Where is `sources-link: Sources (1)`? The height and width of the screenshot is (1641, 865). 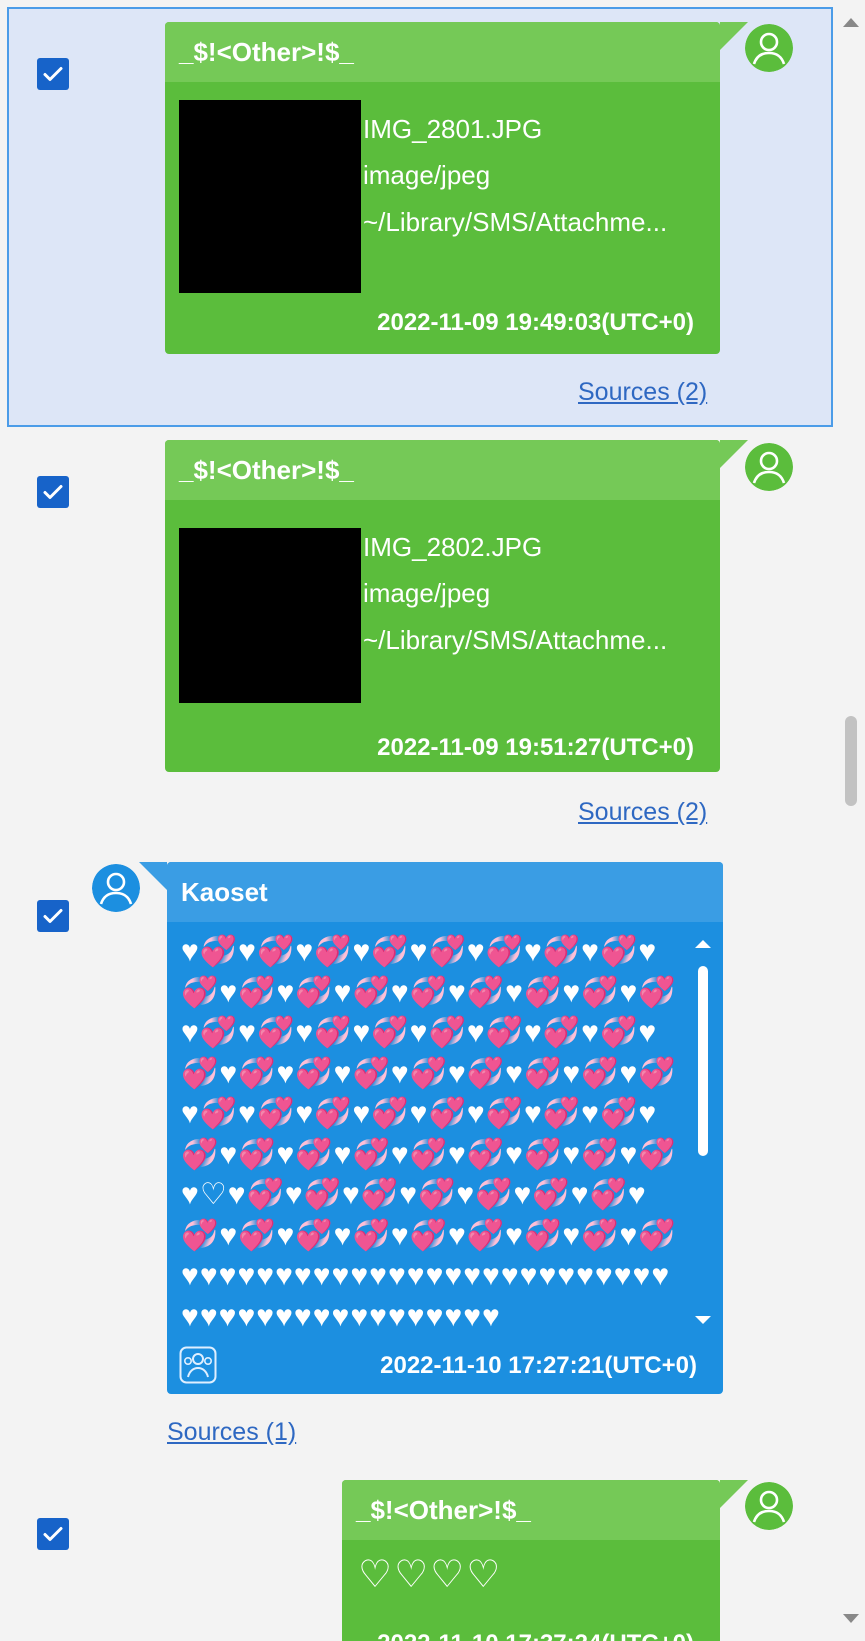
sources-link: Sources (1) is located at coordinates (231, 1432).